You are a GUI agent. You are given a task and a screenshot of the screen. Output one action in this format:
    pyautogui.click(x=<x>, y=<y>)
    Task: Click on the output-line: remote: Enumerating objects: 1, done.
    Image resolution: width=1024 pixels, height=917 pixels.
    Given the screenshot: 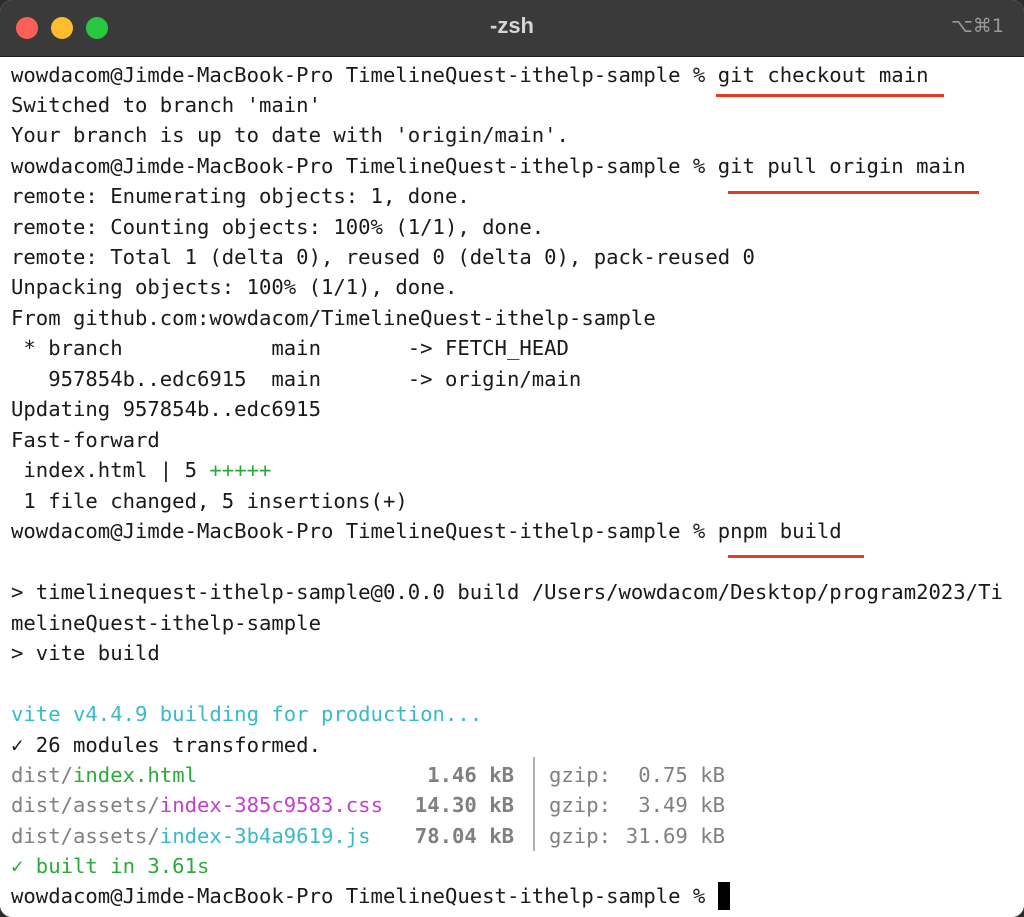 What is the action you would take?
    pyautogui.click(x=240, y=196)
    